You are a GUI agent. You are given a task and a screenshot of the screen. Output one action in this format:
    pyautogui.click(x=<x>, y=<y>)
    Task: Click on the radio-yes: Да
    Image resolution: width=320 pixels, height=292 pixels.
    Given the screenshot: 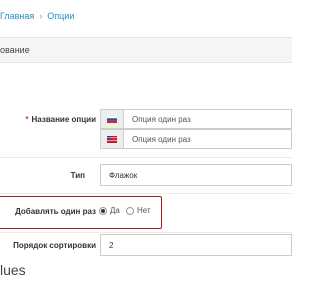 What is the action you would take?
    pyautogui.click(x=109, y=210)
    